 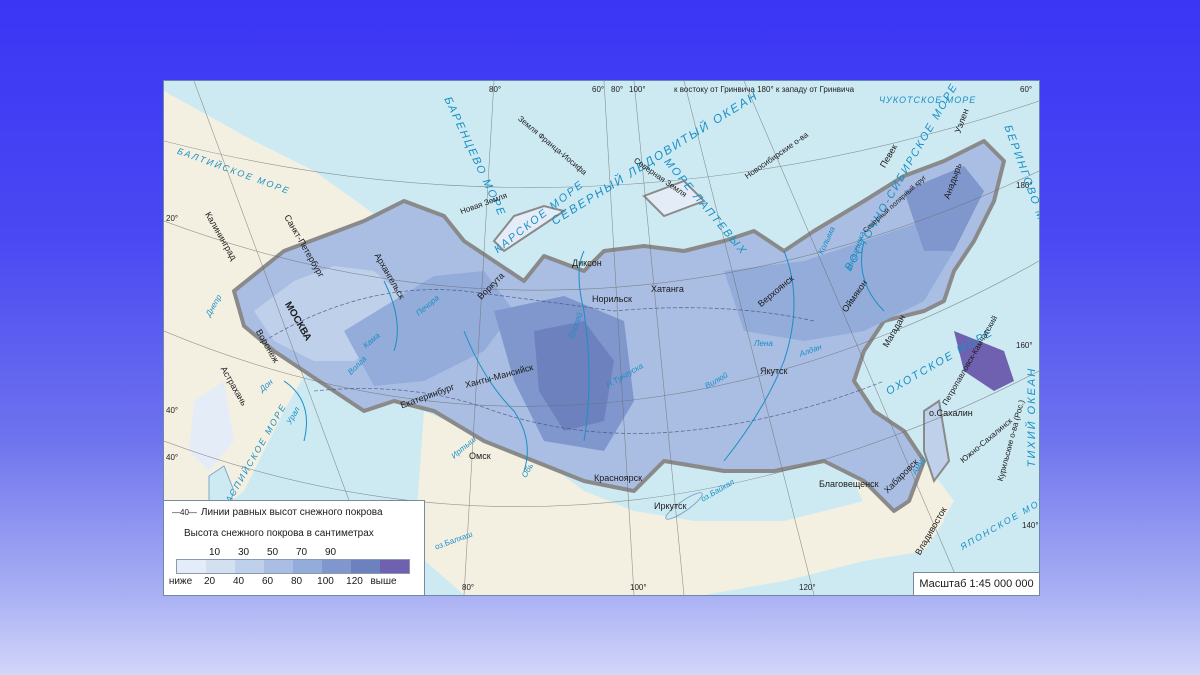 What do you see at coordinates (301, 552) in the screenshot?
I see `legend-value: 70` at bounding box center [301, 552].